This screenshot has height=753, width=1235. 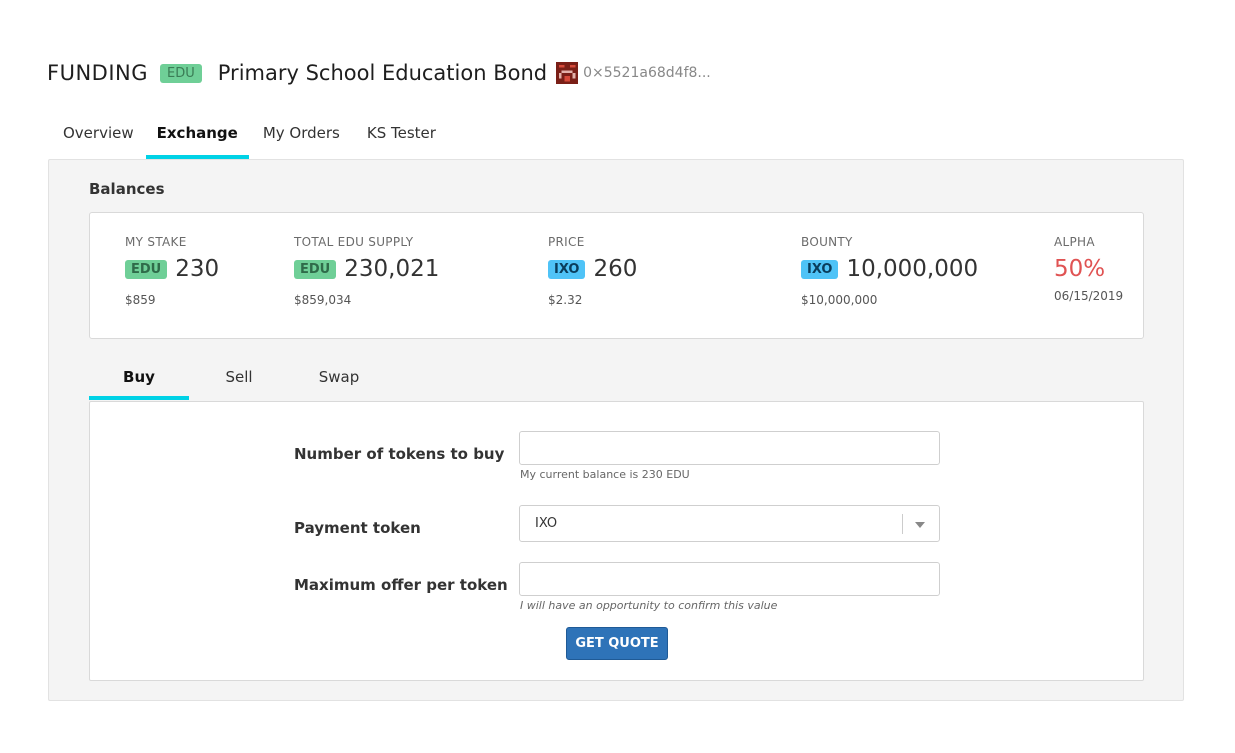 I want to click on stat-date: 06/15/2019, so click(x=1089, y=296).